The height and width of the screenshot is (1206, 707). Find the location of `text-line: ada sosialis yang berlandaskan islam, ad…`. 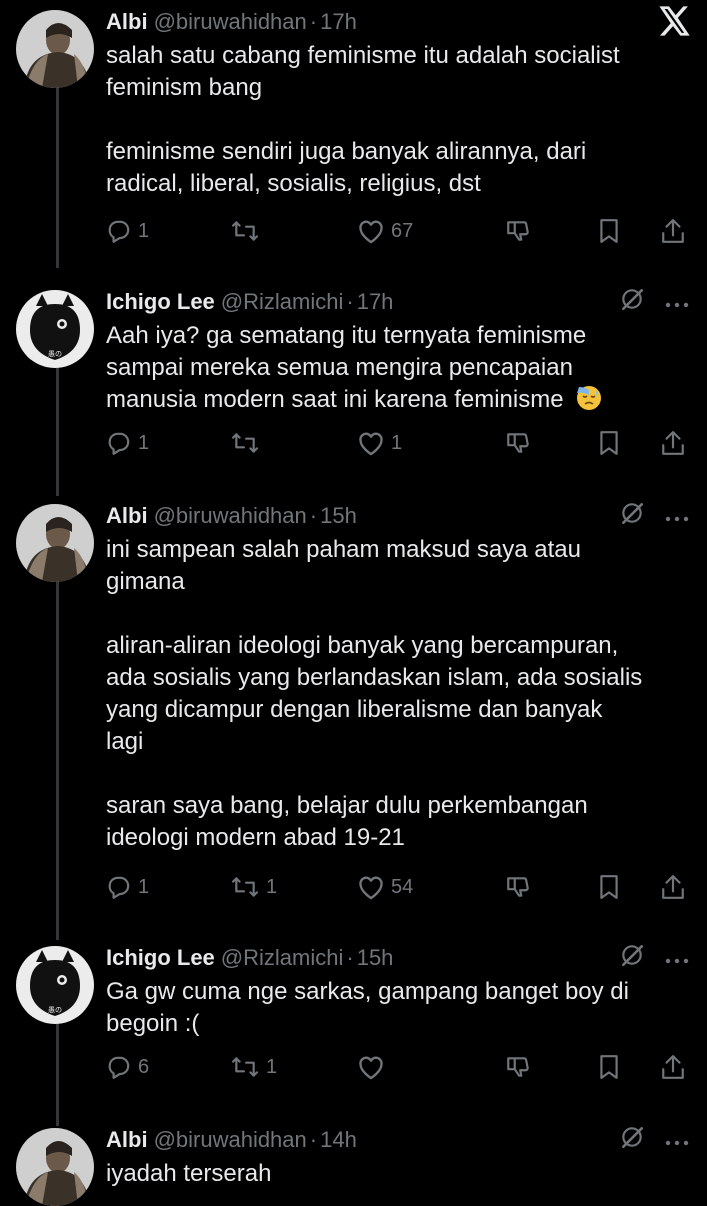

text-line: ada sosialis yang berlandaskan islam, ad… is located at coordinates (374, 677).